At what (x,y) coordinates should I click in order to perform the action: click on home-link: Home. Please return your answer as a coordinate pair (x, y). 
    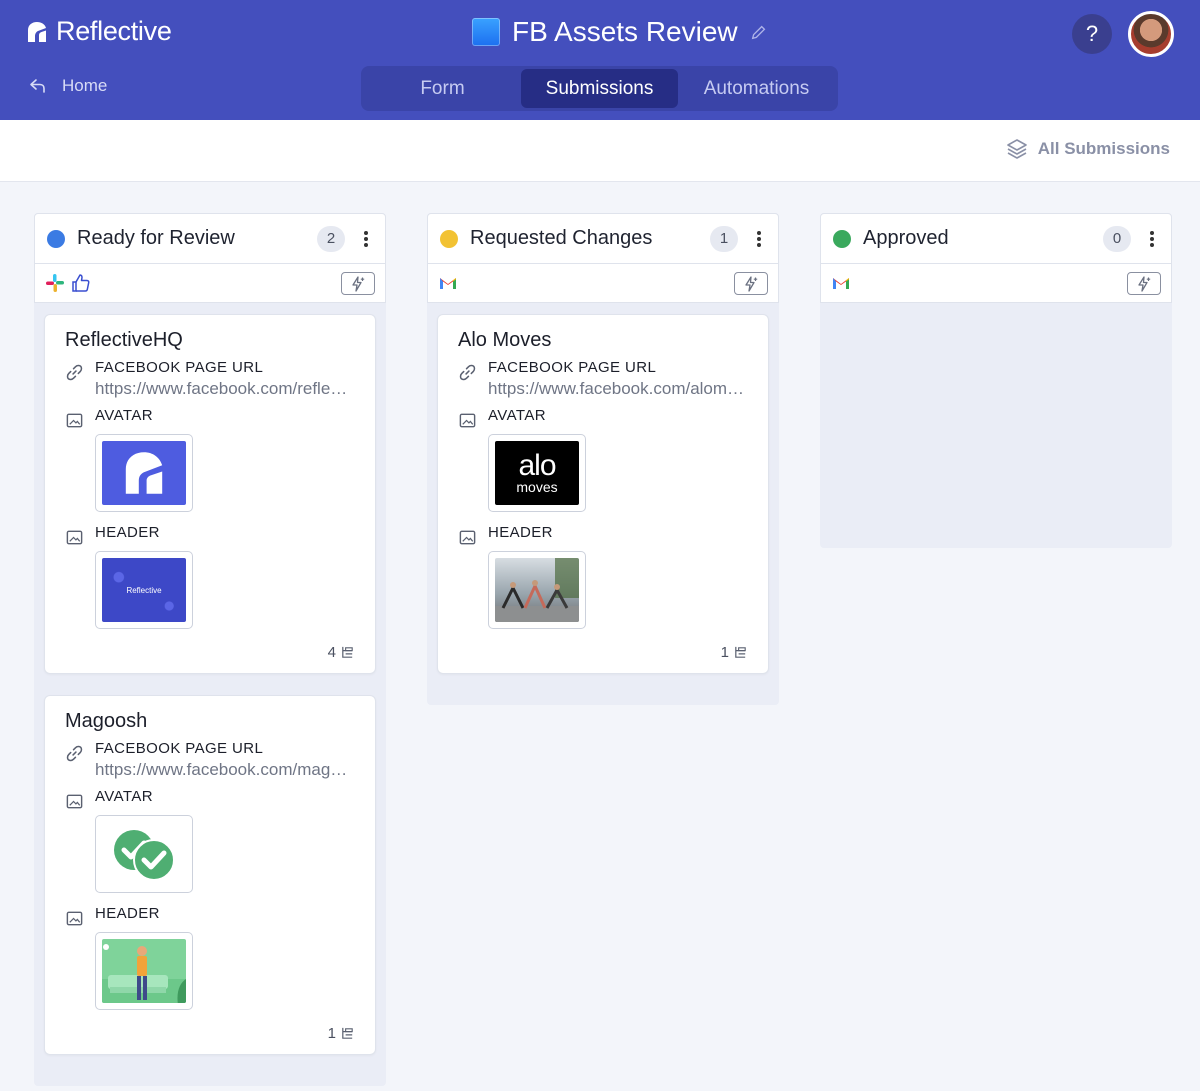
    Looking at the image, I should click on (67, 86).